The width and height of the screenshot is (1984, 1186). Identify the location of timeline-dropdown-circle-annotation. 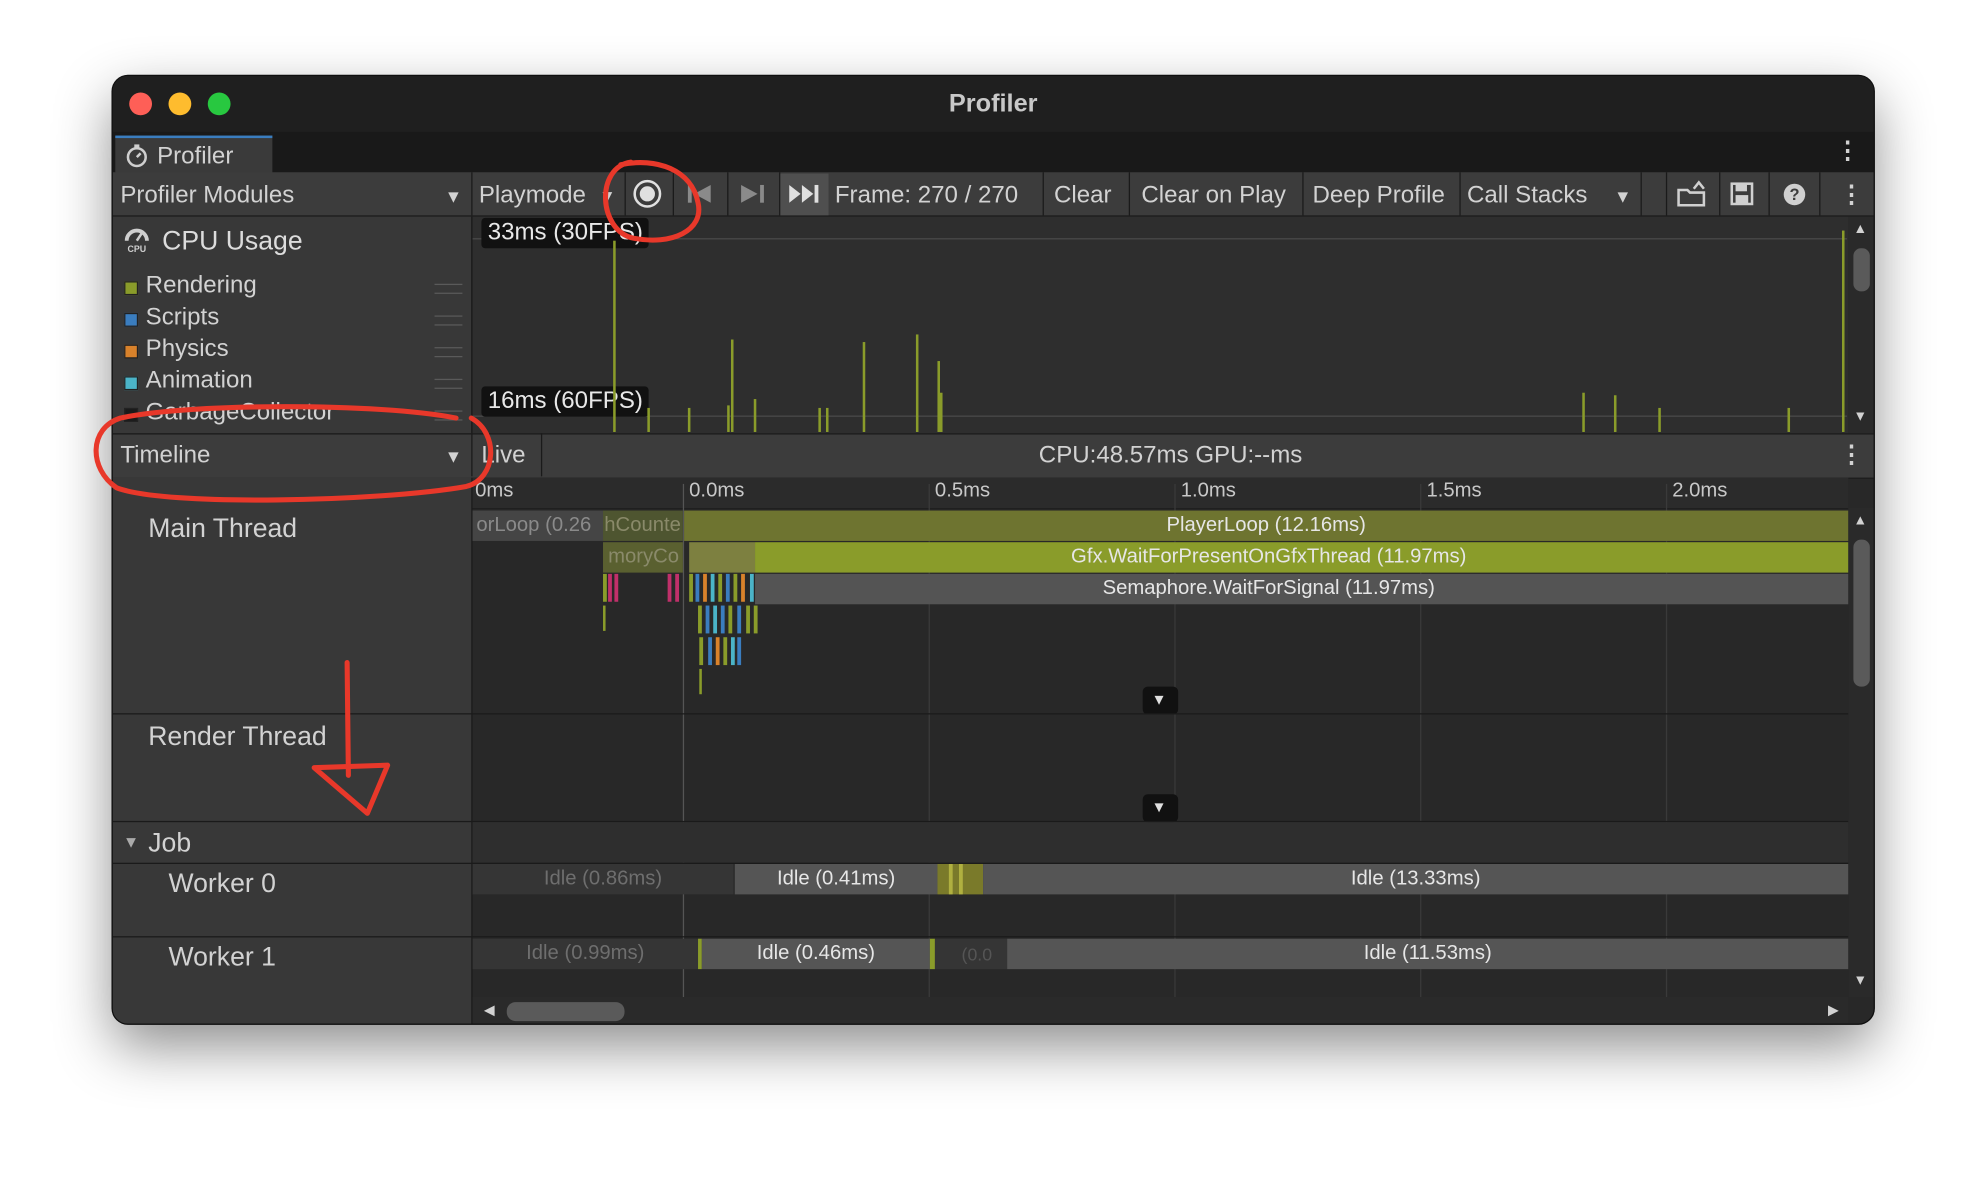
(293, 453).